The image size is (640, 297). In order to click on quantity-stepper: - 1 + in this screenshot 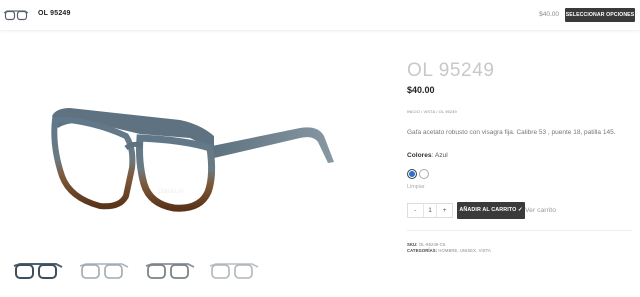, I will do `click(430, 210)`.